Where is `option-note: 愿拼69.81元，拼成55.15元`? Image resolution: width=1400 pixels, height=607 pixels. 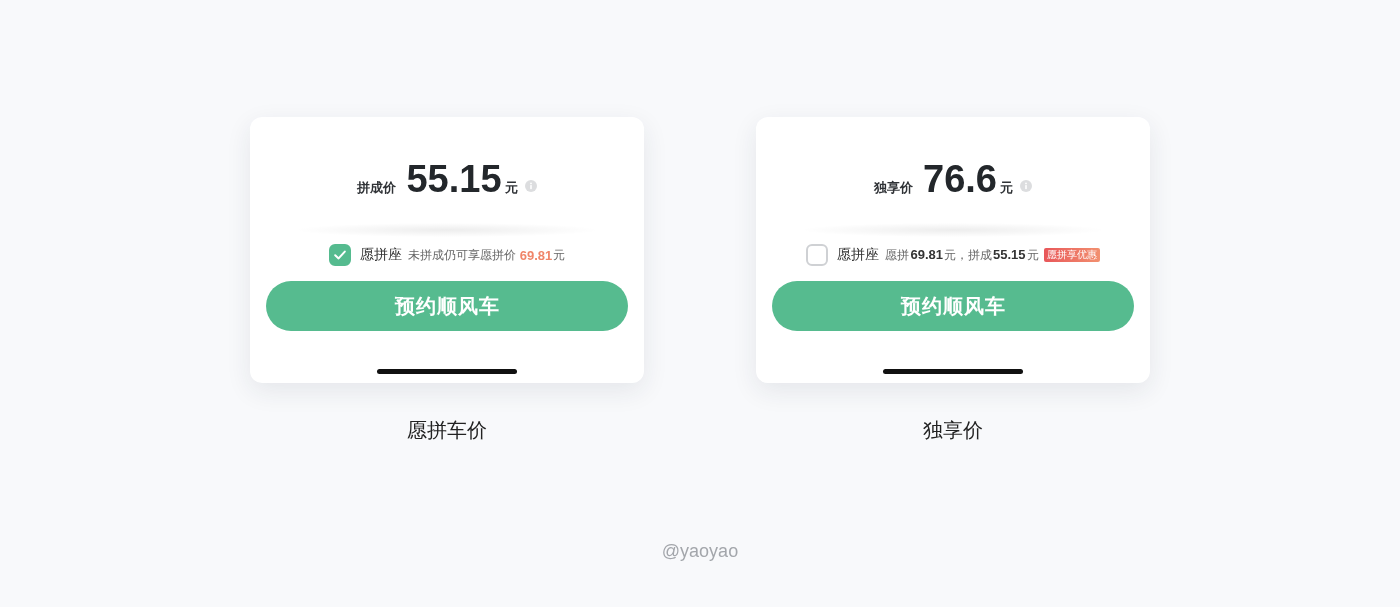
option-note: 愿拼69.81元，拼成55.15元 is located at coordinates (962, 255).